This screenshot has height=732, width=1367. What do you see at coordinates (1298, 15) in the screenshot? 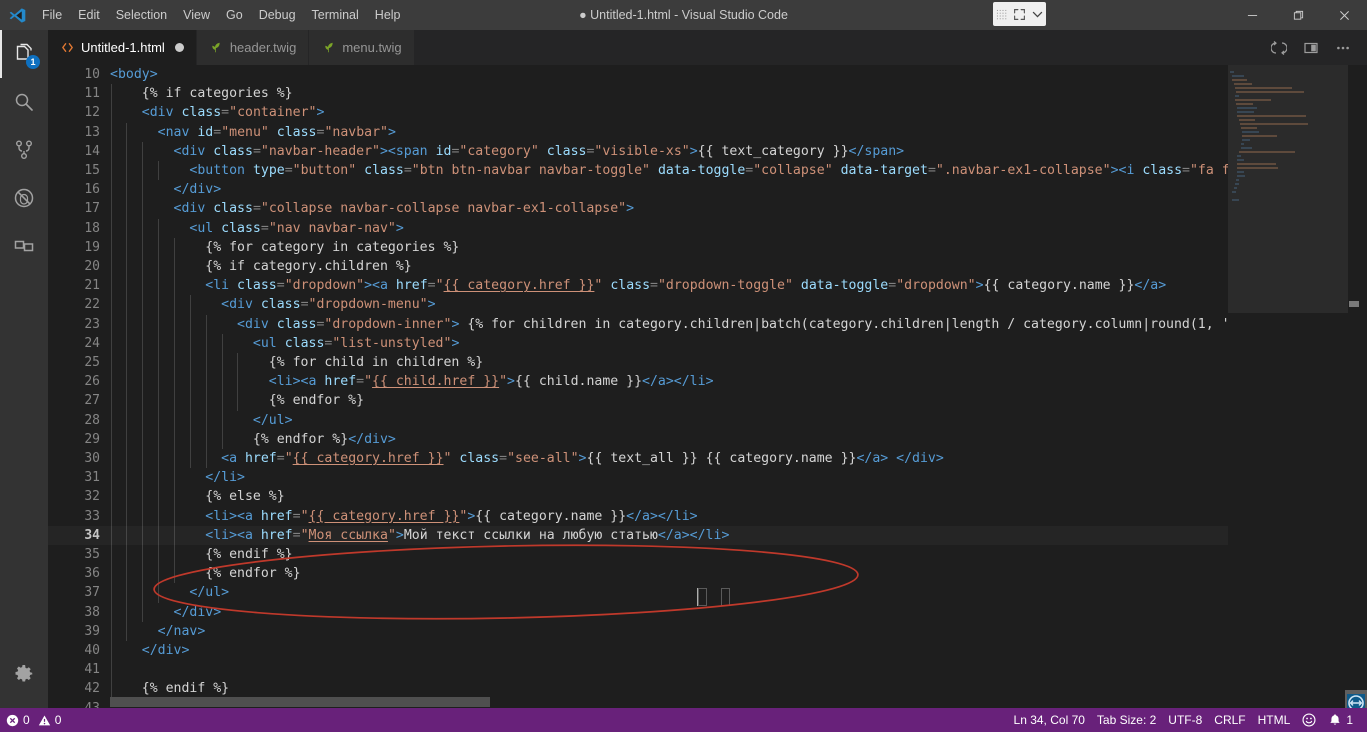
I see `maximize-button` at bounding box center [1298, 15].